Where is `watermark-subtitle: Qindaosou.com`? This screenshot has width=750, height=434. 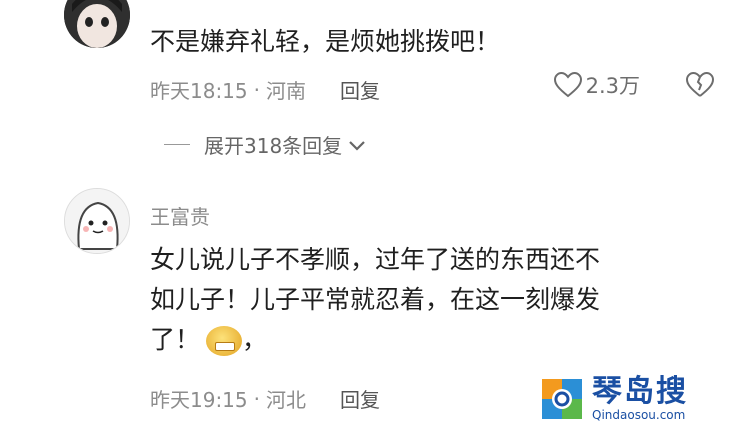
watermark-subtitle: Qindaosou.com is located at coordinates (639, 415).